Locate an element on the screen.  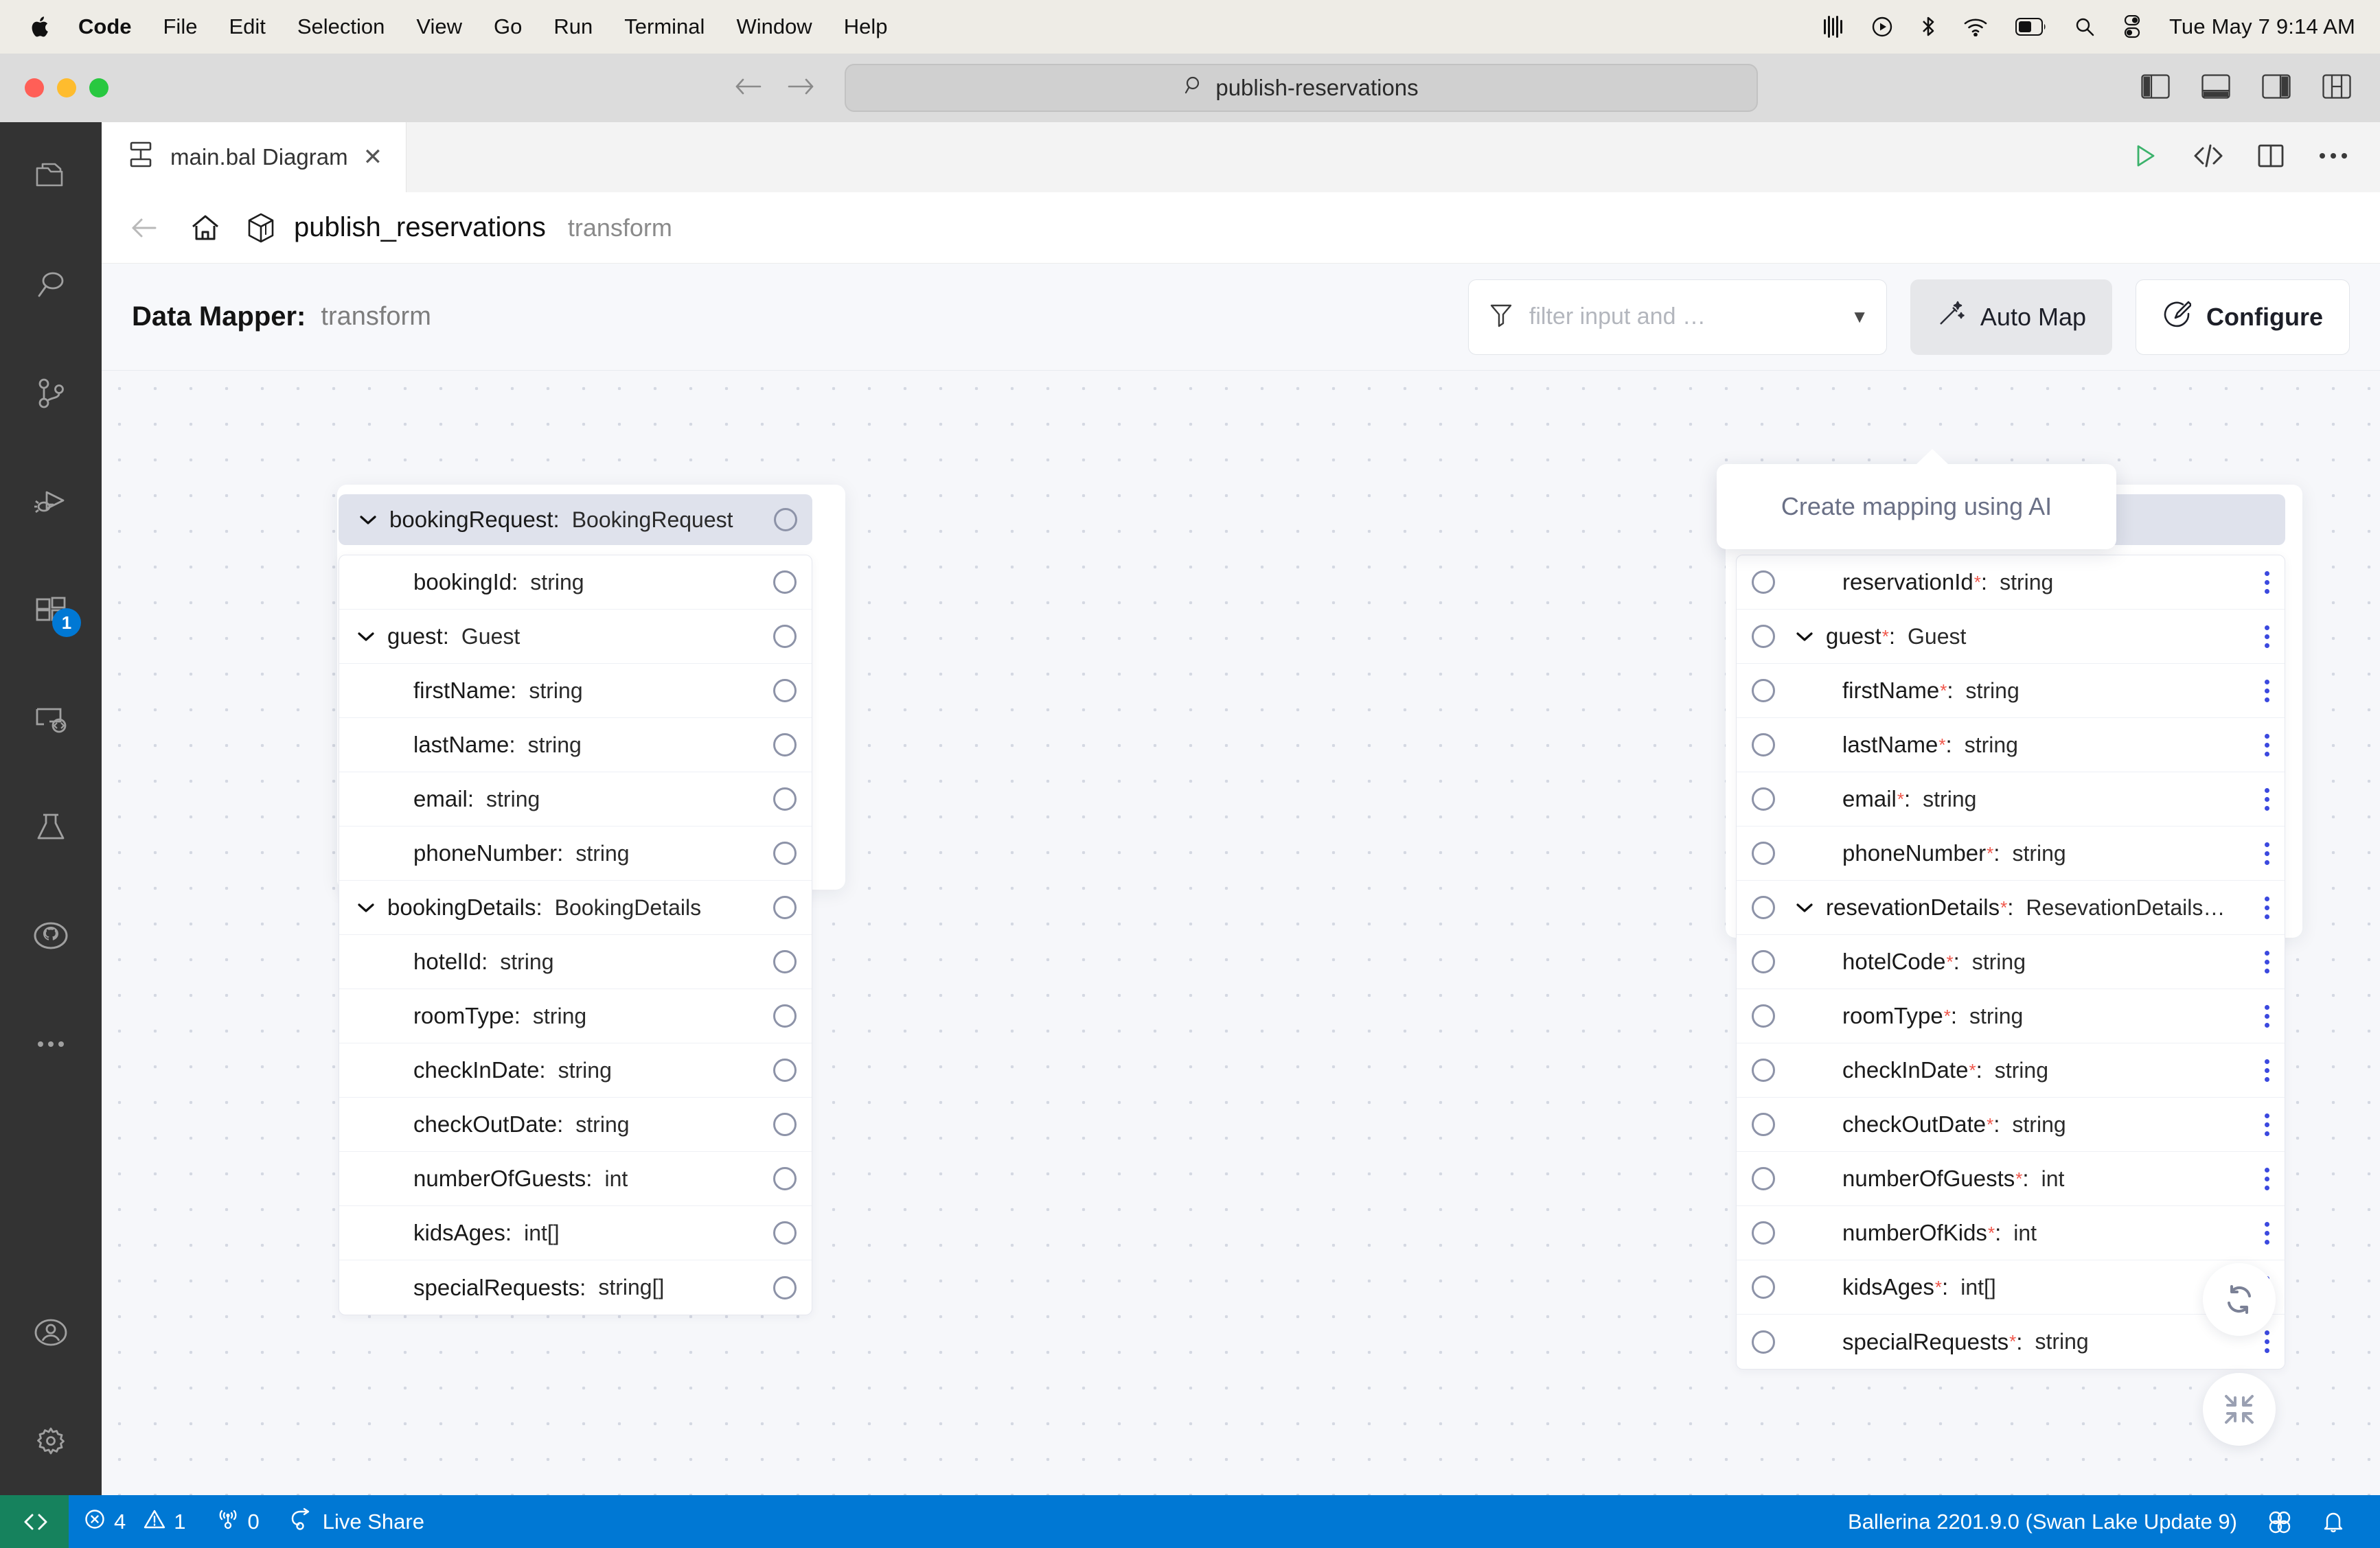
menu-item-selection: Selection is located at coordinates (341, 27).